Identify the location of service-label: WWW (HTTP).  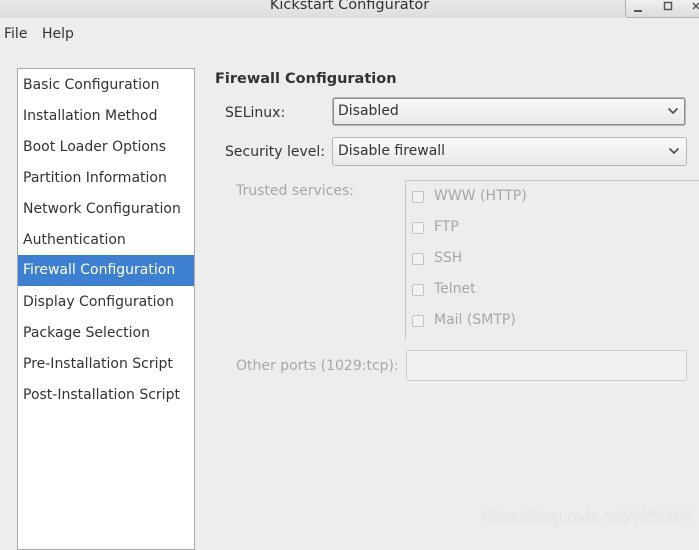
(480, 196).